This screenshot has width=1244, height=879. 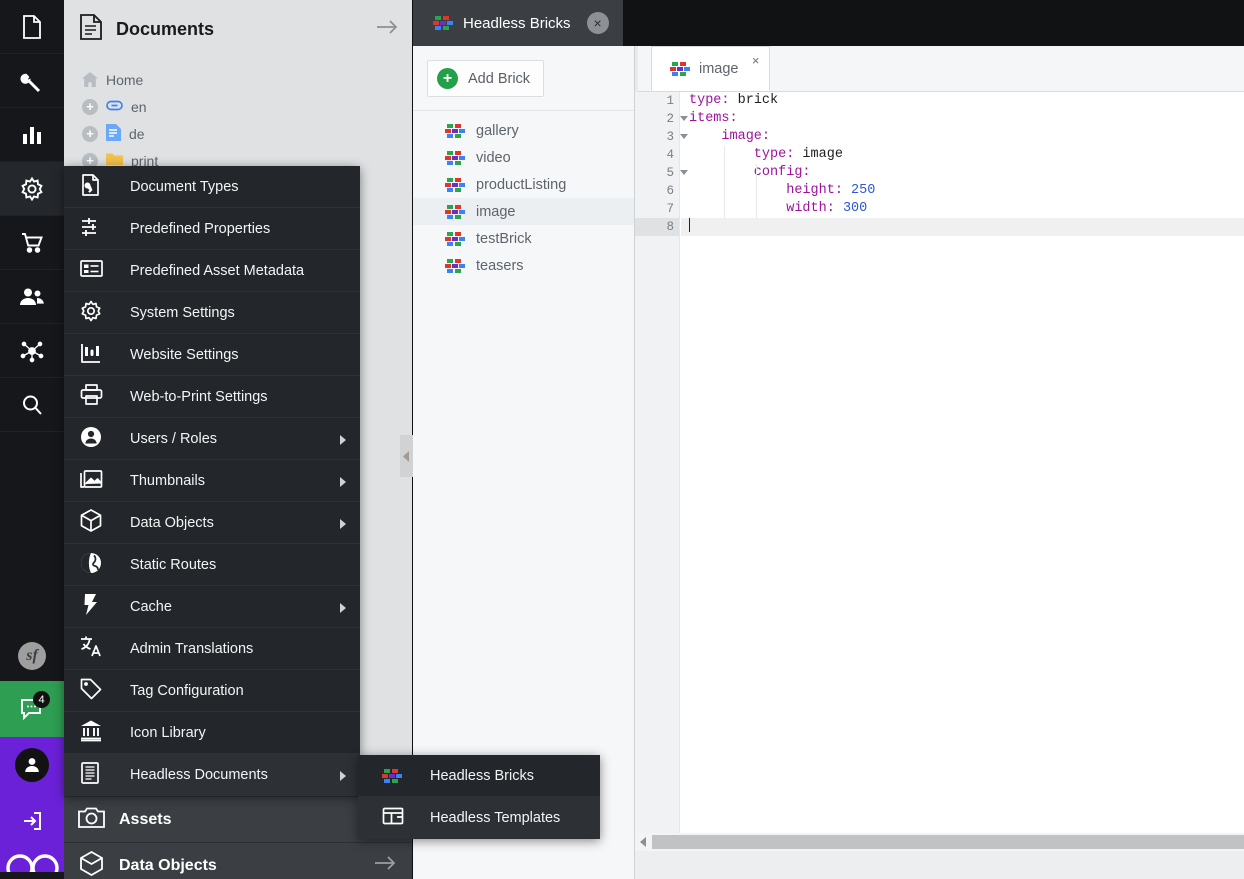 I want to click on scroll-left-icon, so click(x=643, y=842).